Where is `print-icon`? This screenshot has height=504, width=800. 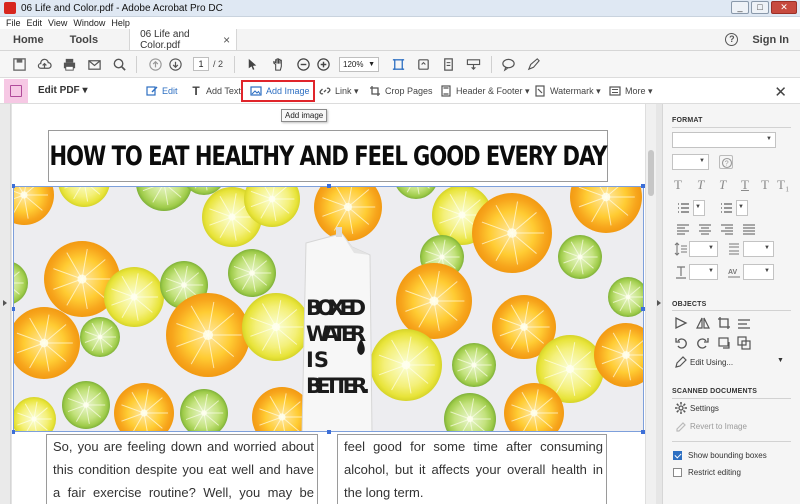
print-icon is located at coordinates (69, 64).